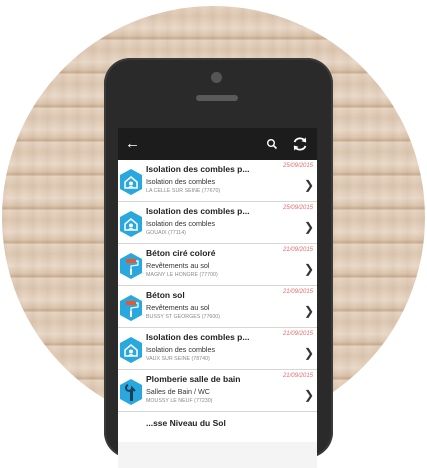 This screenshot has width=427, height=468. Describe the element at coordinates (131, 392) in the screenshot. I see `wrench-icon` at that location.